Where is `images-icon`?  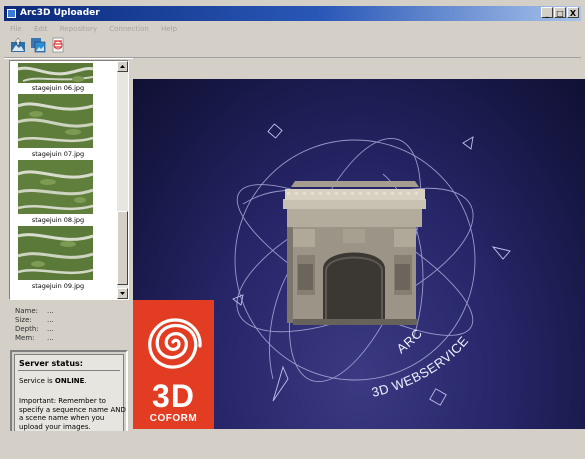 images-icon is located at coordinates (38, 45).